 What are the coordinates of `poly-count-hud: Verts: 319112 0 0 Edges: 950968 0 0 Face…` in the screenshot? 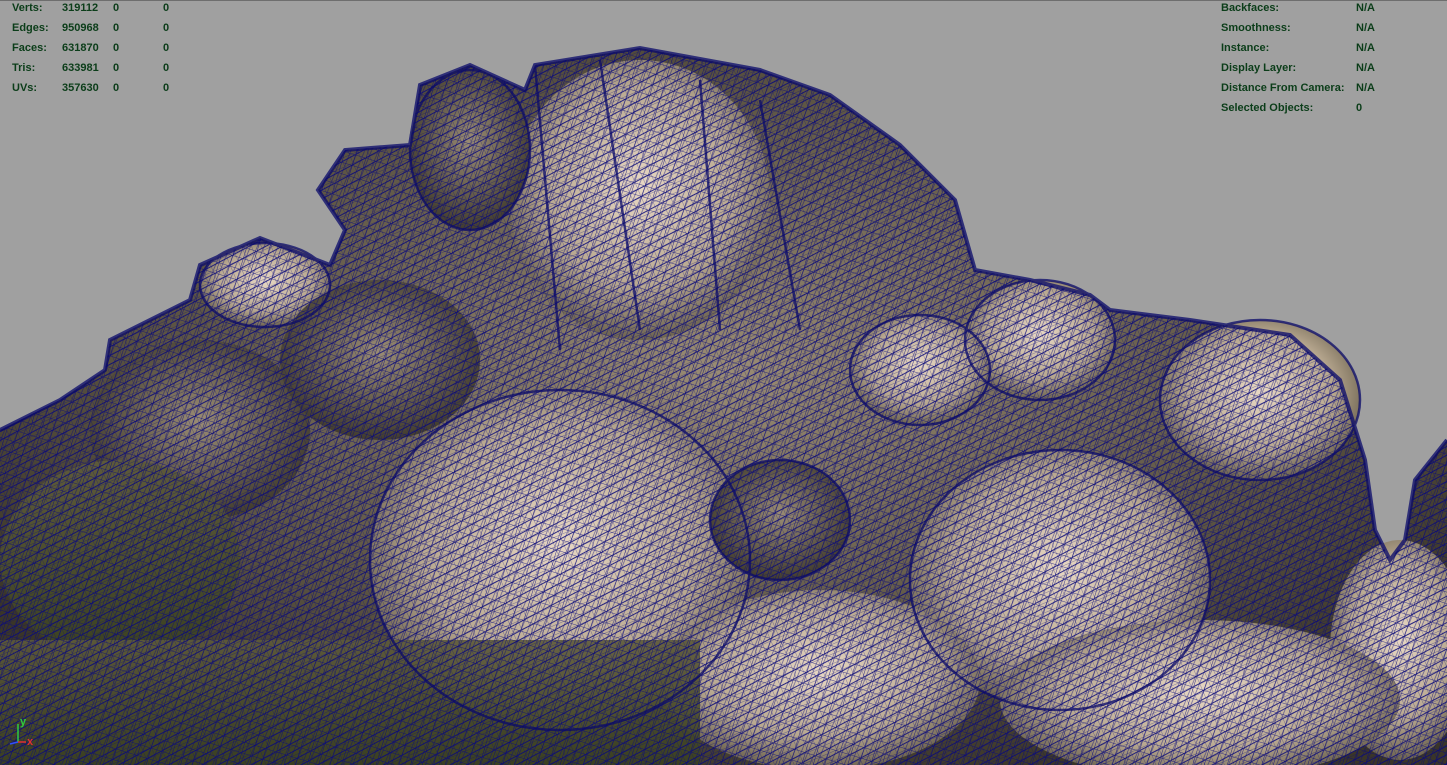 It's located at (107, 51).